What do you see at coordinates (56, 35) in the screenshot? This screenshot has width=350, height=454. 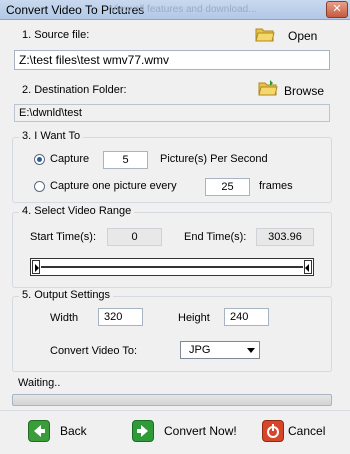 I see `source-heading: 1. Source file:` at bounding box center [56, 35].